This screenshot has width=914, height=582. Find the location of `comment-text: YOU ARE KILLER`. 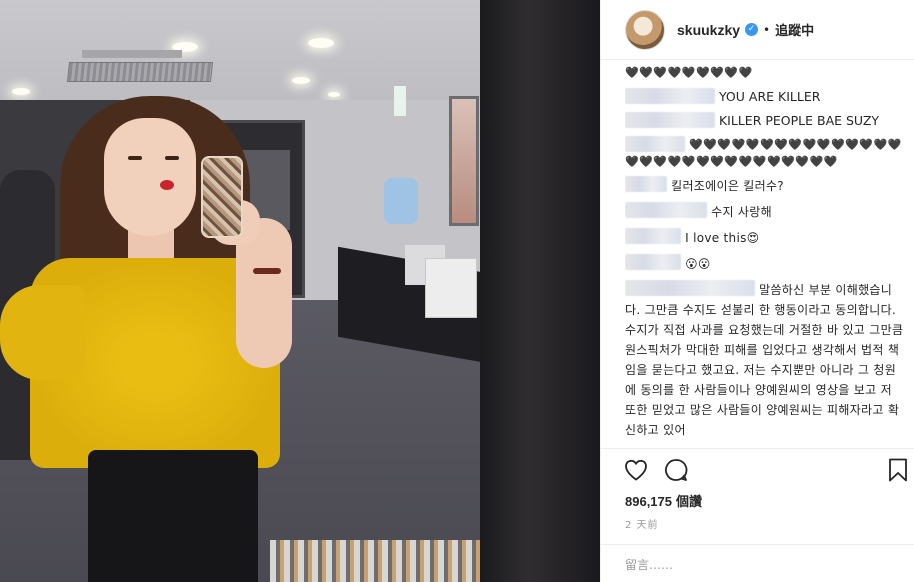

comment-text: YOU ARE KILLER is located at coordinates (769, 96).